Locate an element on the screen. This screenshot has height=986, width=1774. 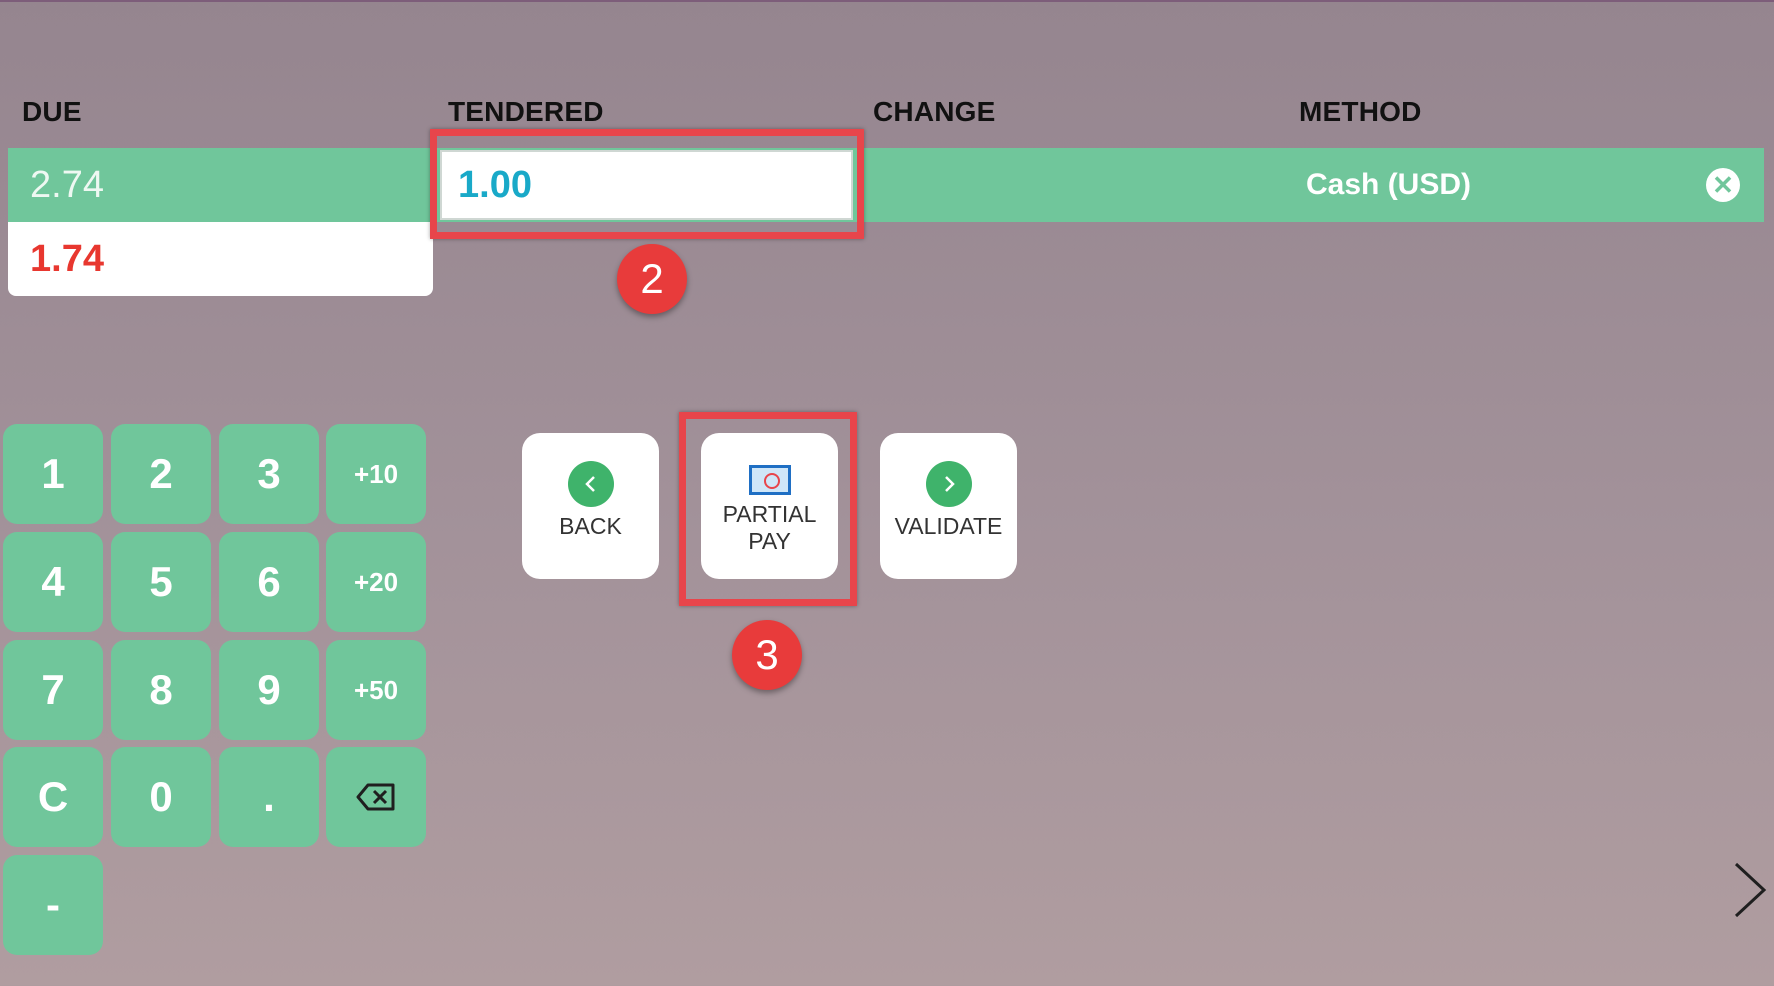
validate-label: VALIDATE is located at coordinates (948, 526).